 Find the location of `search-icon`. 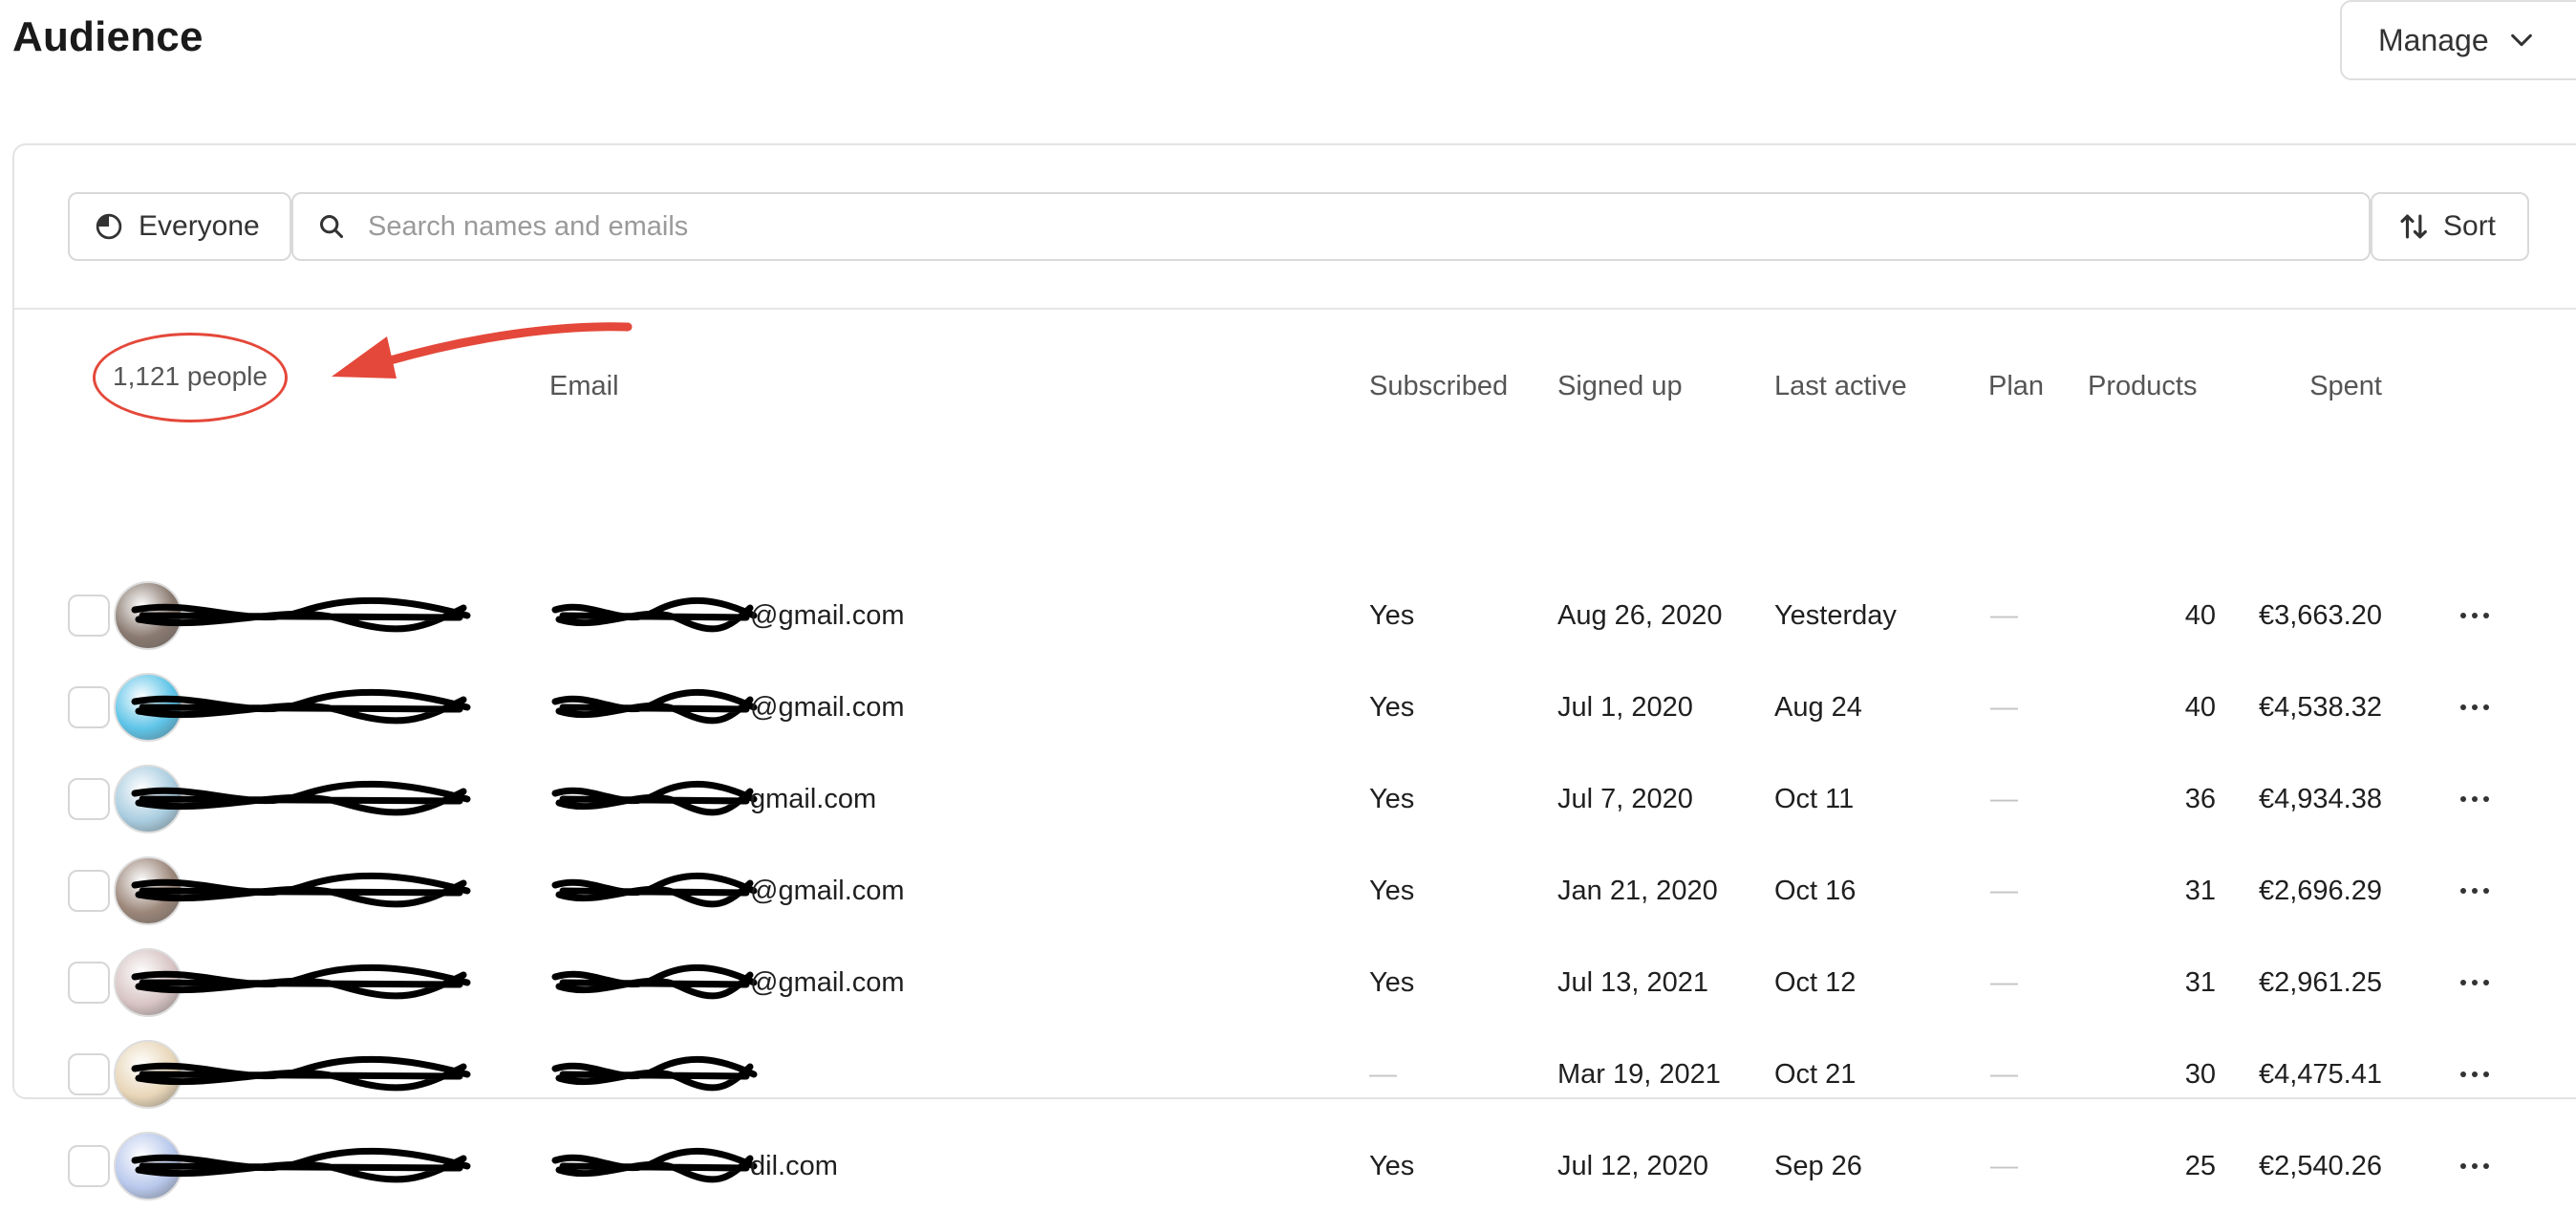

search-icon is located at coordinates (331, 226).